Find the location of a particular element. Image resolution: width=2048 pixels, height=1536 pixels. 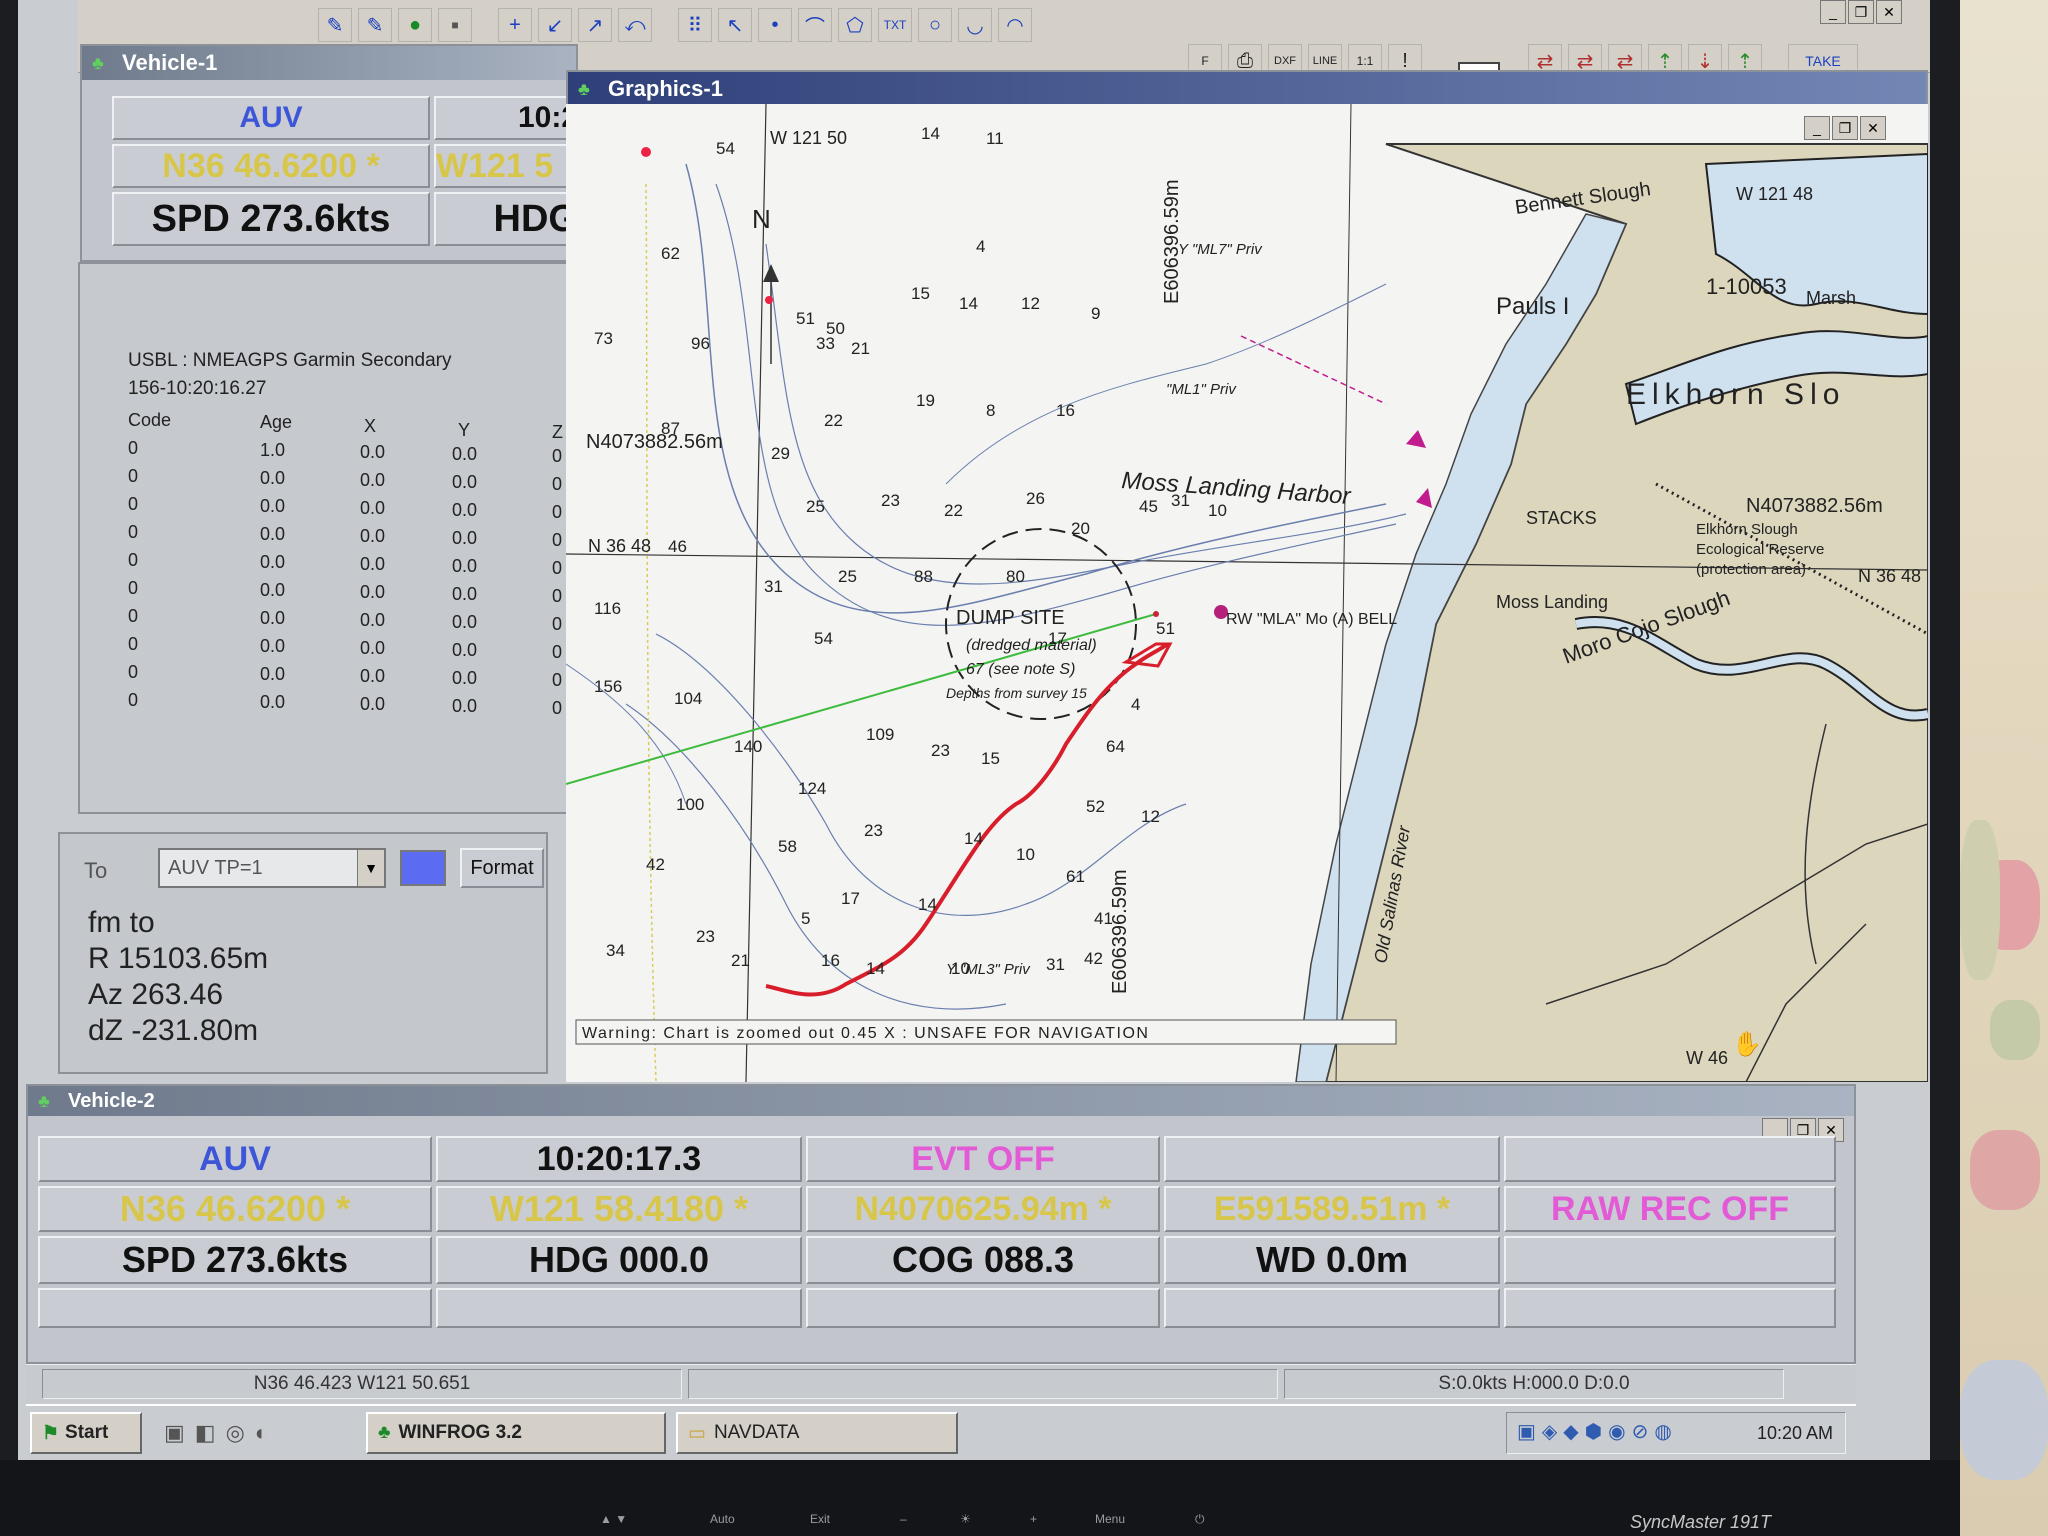

depth-sounding: 31 is located at coordinates (1055, 964).